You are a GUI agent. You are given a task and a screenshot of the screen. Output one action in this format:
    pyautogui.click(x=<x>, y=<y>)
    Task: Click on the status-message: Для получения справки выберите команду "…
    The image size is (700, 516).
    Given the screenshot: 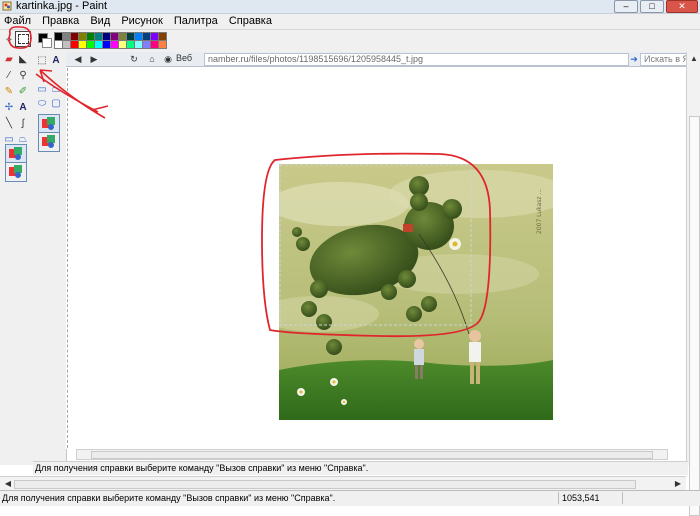 What is the action you would take?
    pyautogui.click(x=169, y=498)
    